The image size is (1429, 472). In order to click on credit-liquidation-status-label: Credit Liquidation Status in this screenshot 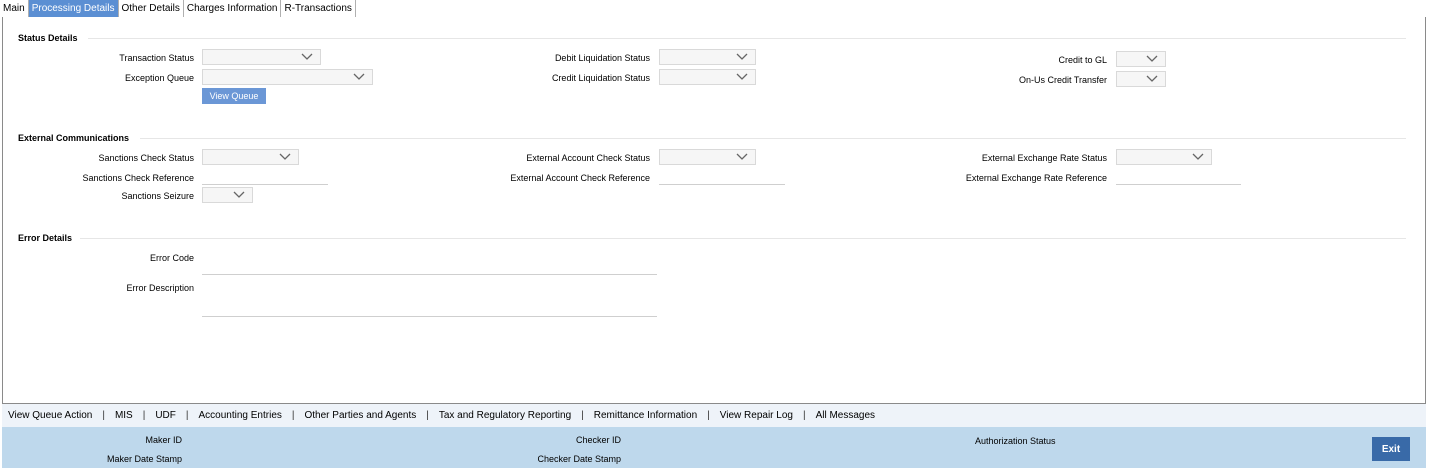, I will do `click(600, 78)`.